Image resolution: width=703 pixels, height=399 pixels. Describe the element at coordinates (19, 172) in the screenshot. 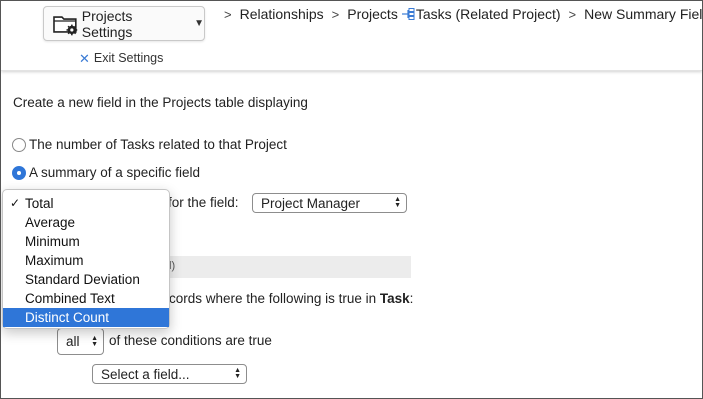

I see `option-summary-radio` at that location.